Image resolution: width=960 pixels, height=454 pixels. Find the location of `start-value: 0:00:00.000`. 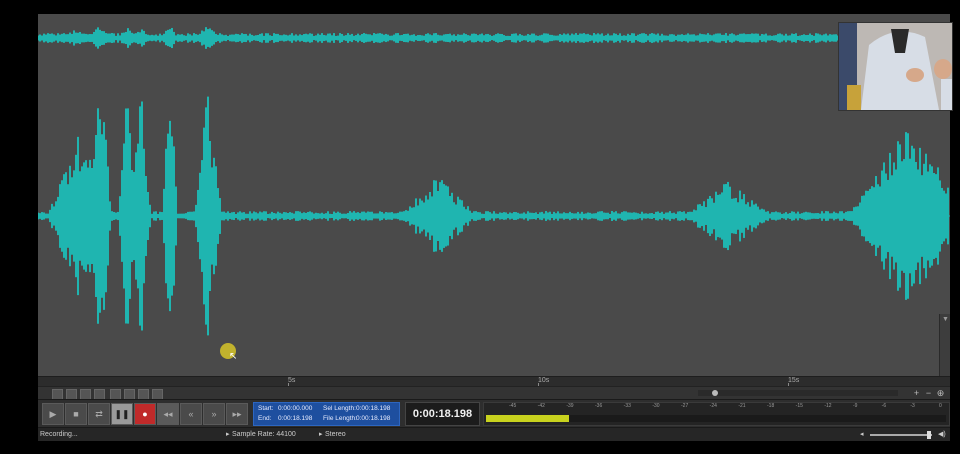

start-value: 0:00:00.000 is located at coordinates (295, 408).